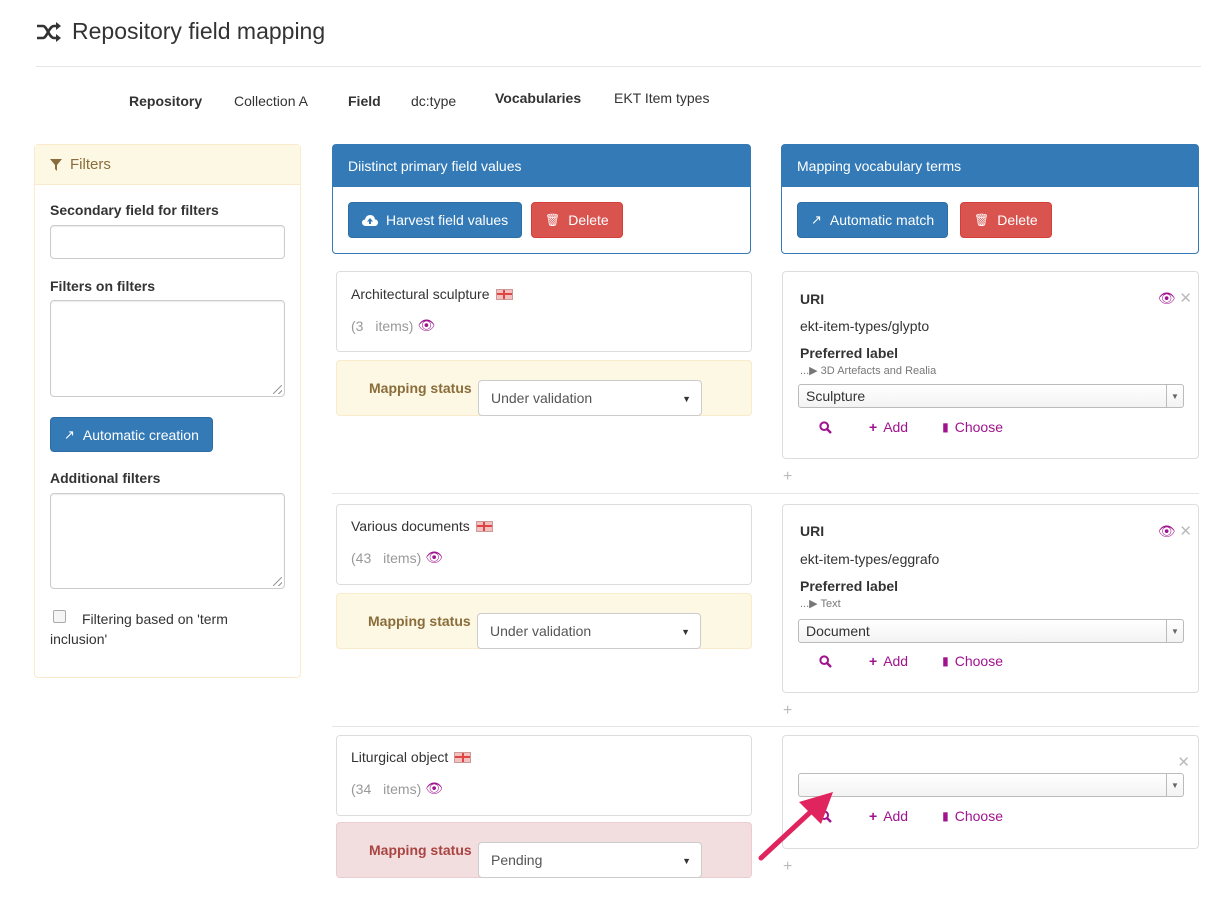  I want to click on repository-value: Collection A, so click(271, 101).